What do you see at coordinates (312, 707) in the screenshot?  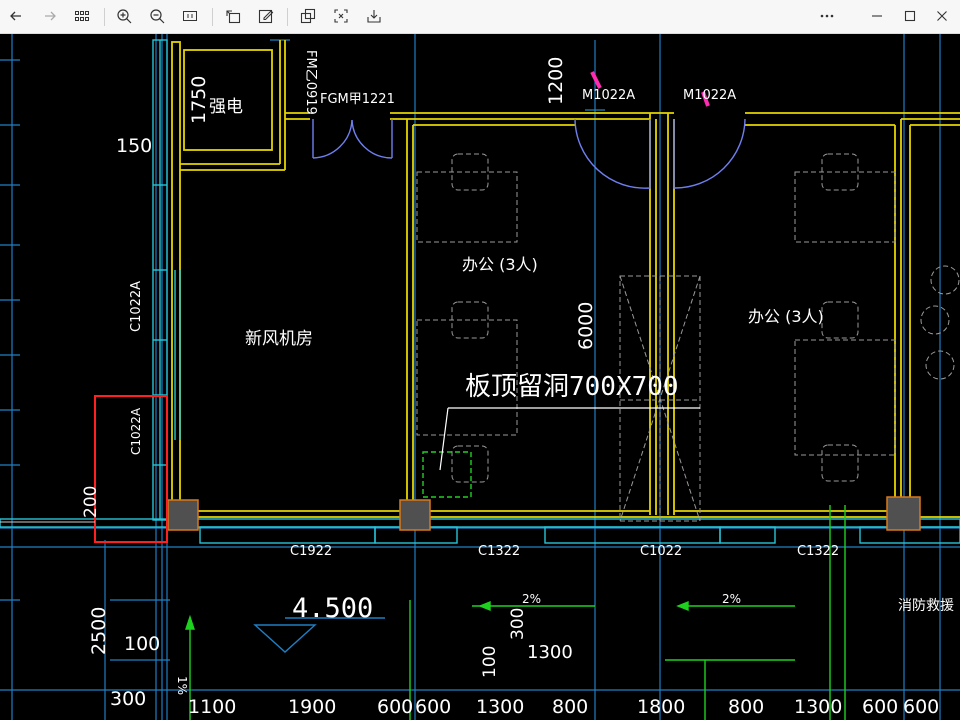 I see `dim-bottom-1: 1900` at bounding box center [312, 707].